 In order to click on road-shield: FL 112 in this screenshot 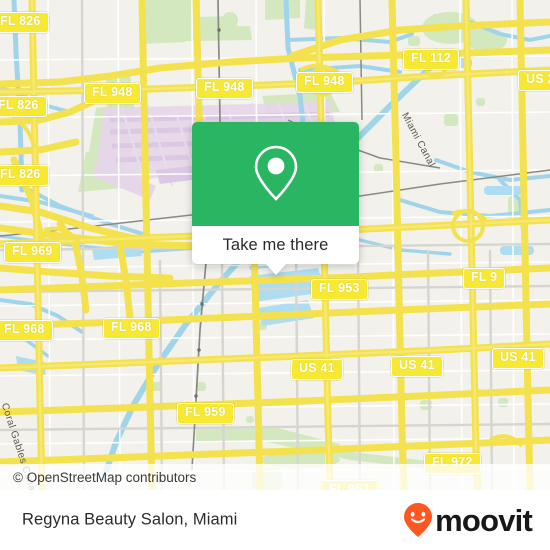, I will do `click(431, 59)`.